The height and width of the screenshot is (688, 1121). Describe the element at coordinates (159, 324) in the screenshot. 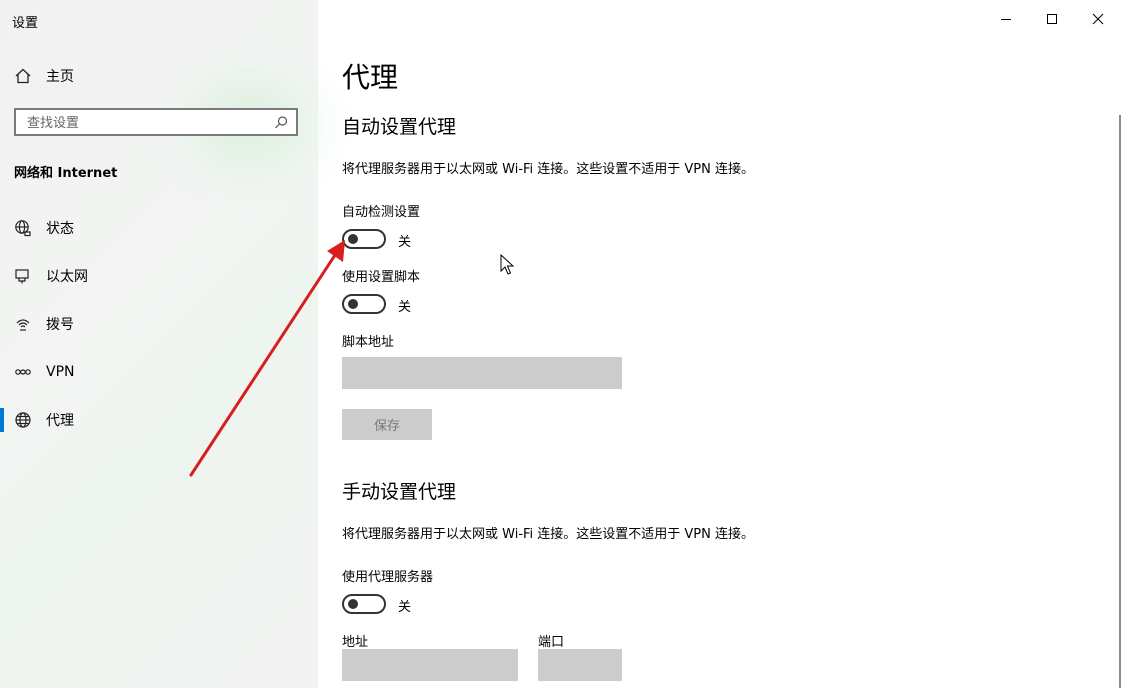

I see `sidebar-item-dialup: 拨号` at that location.